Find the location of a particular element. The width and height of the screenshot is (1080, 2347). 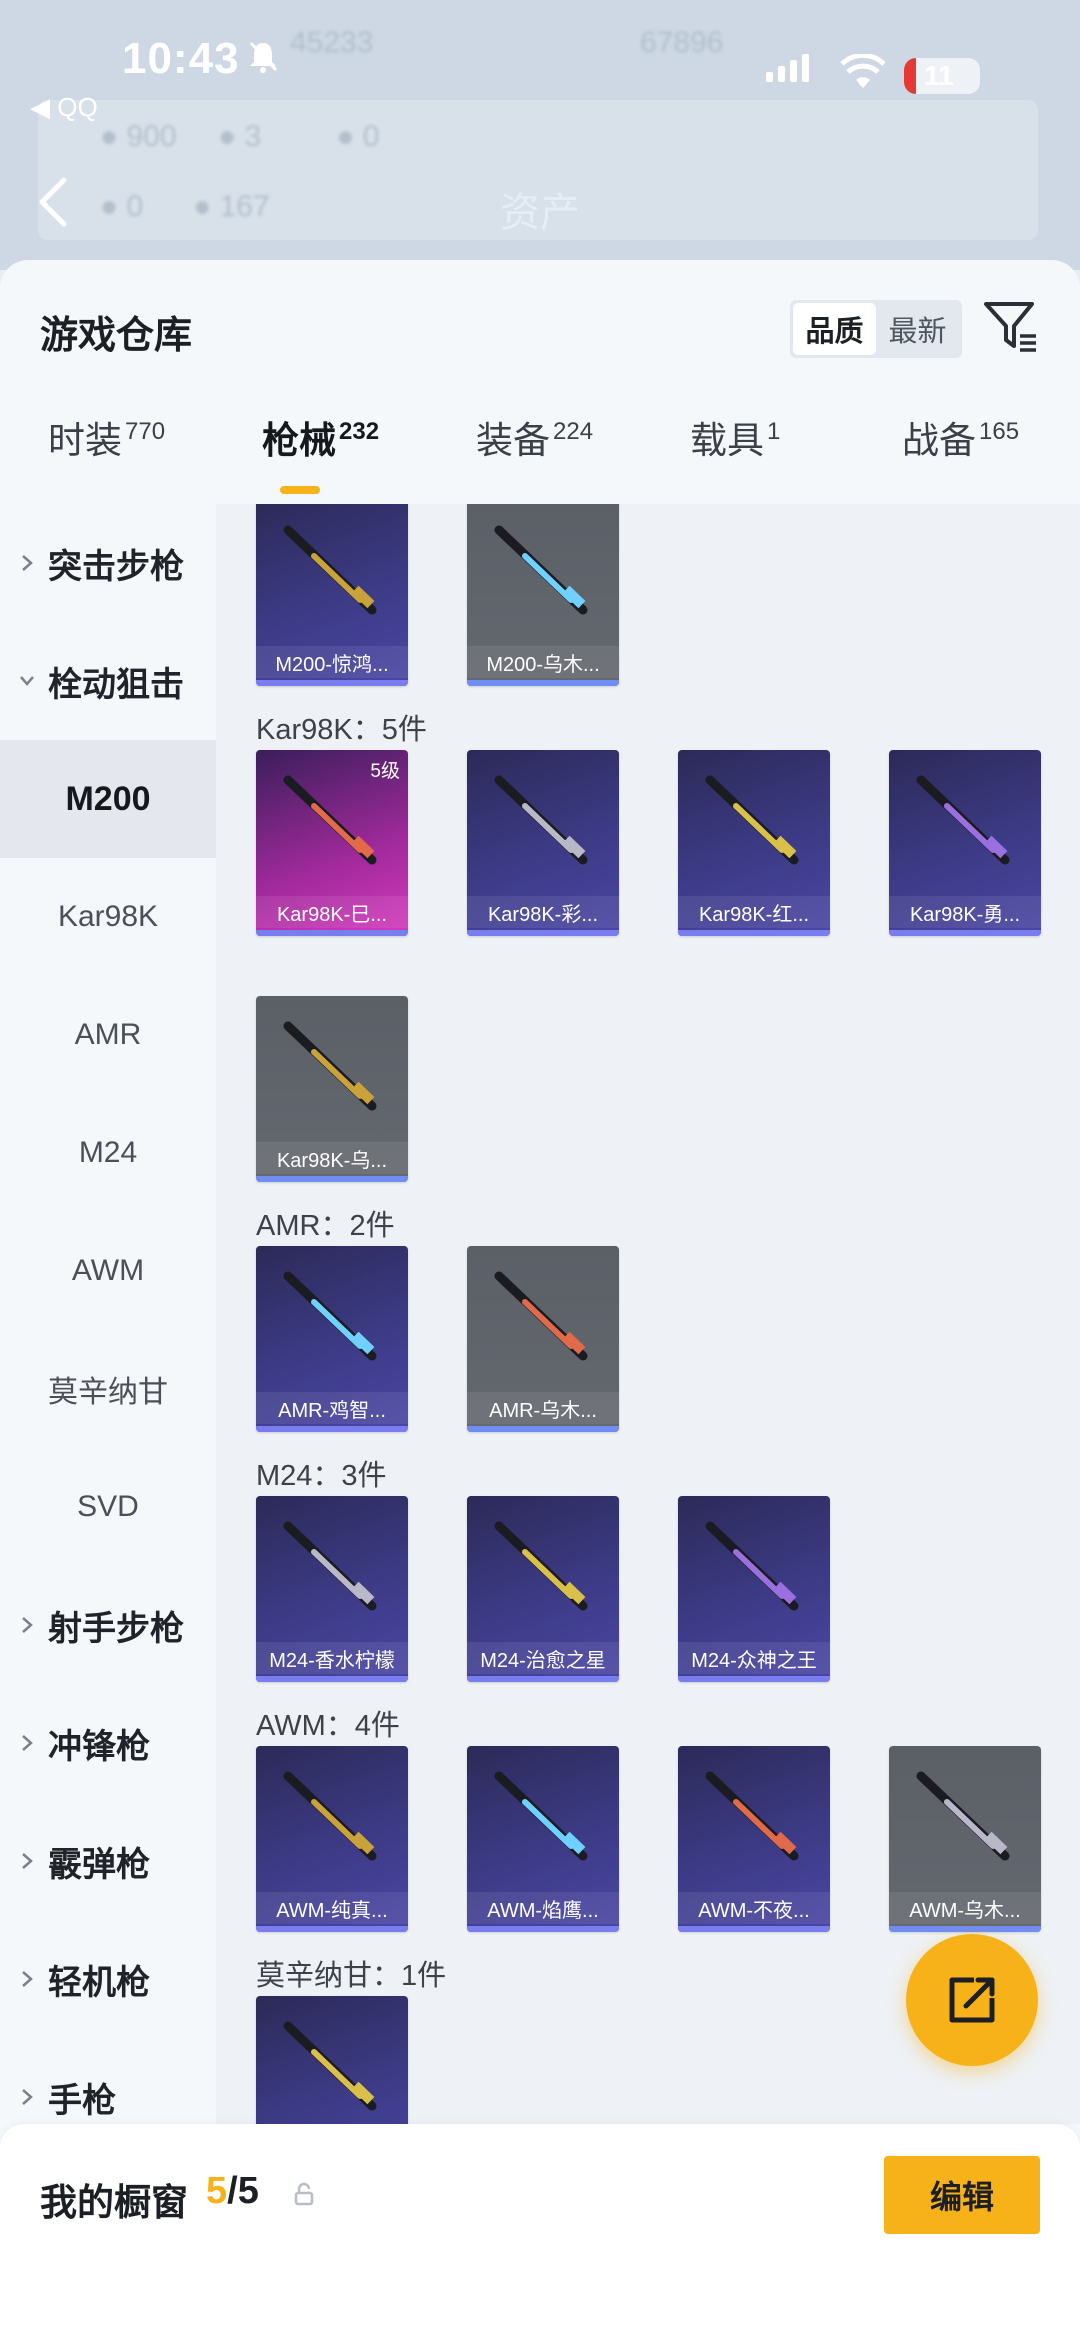

sidebar-item: SVD is located at coordinates (108, 1507).